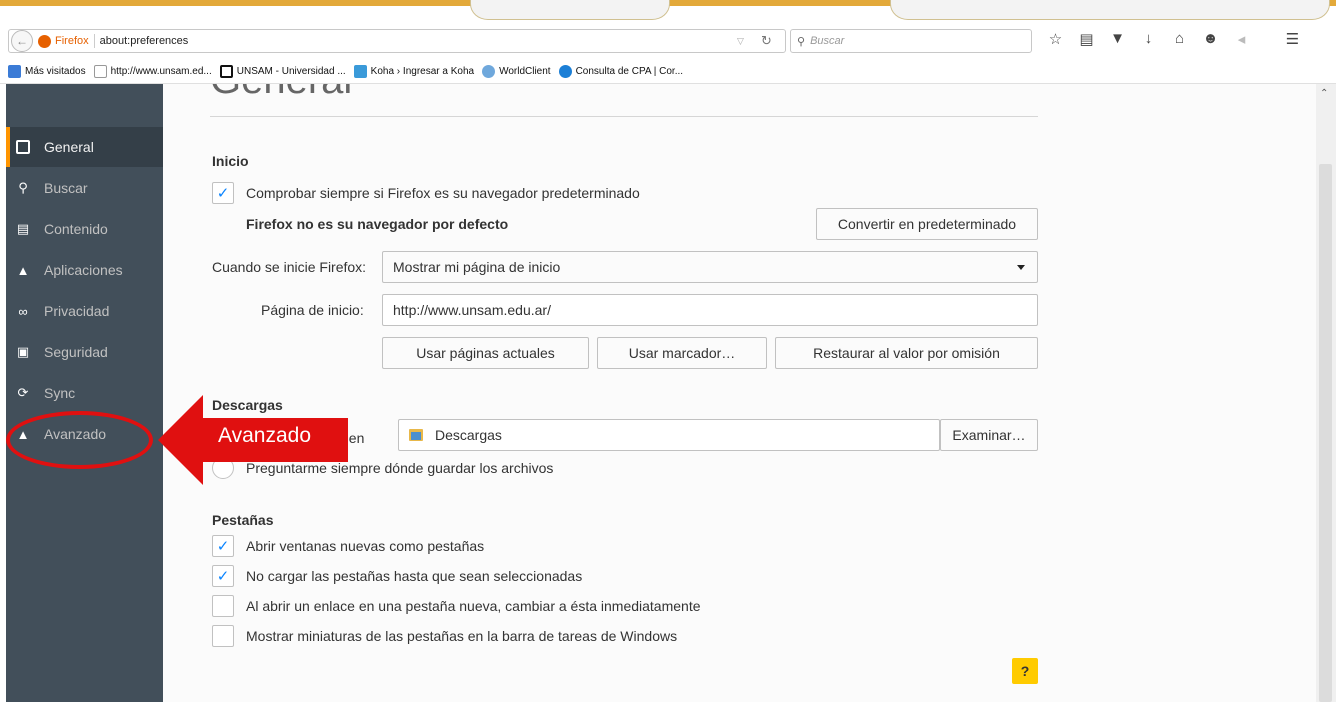 This screenshot has height=702, width=1336. Describe the element at coordinates (100, 71) in the screenshot. I see `page-icon` at that location.